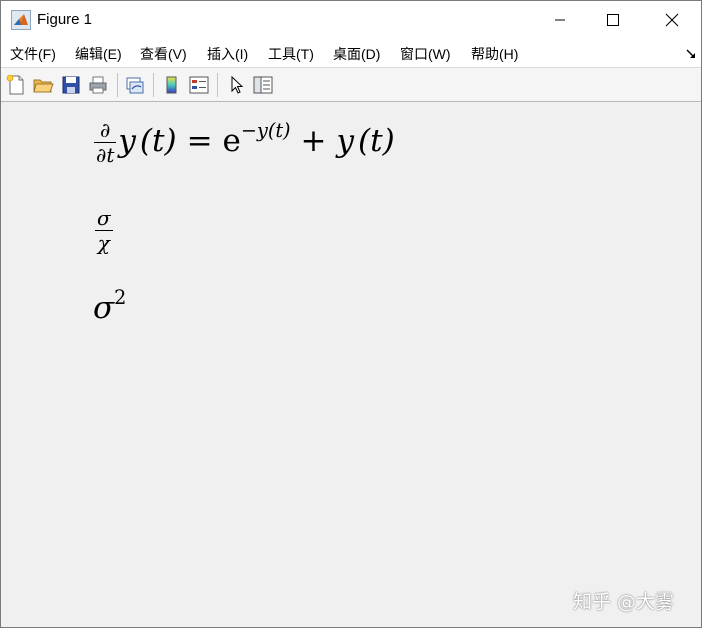  I want to click on sigma-base: σ, so click(104, 308).